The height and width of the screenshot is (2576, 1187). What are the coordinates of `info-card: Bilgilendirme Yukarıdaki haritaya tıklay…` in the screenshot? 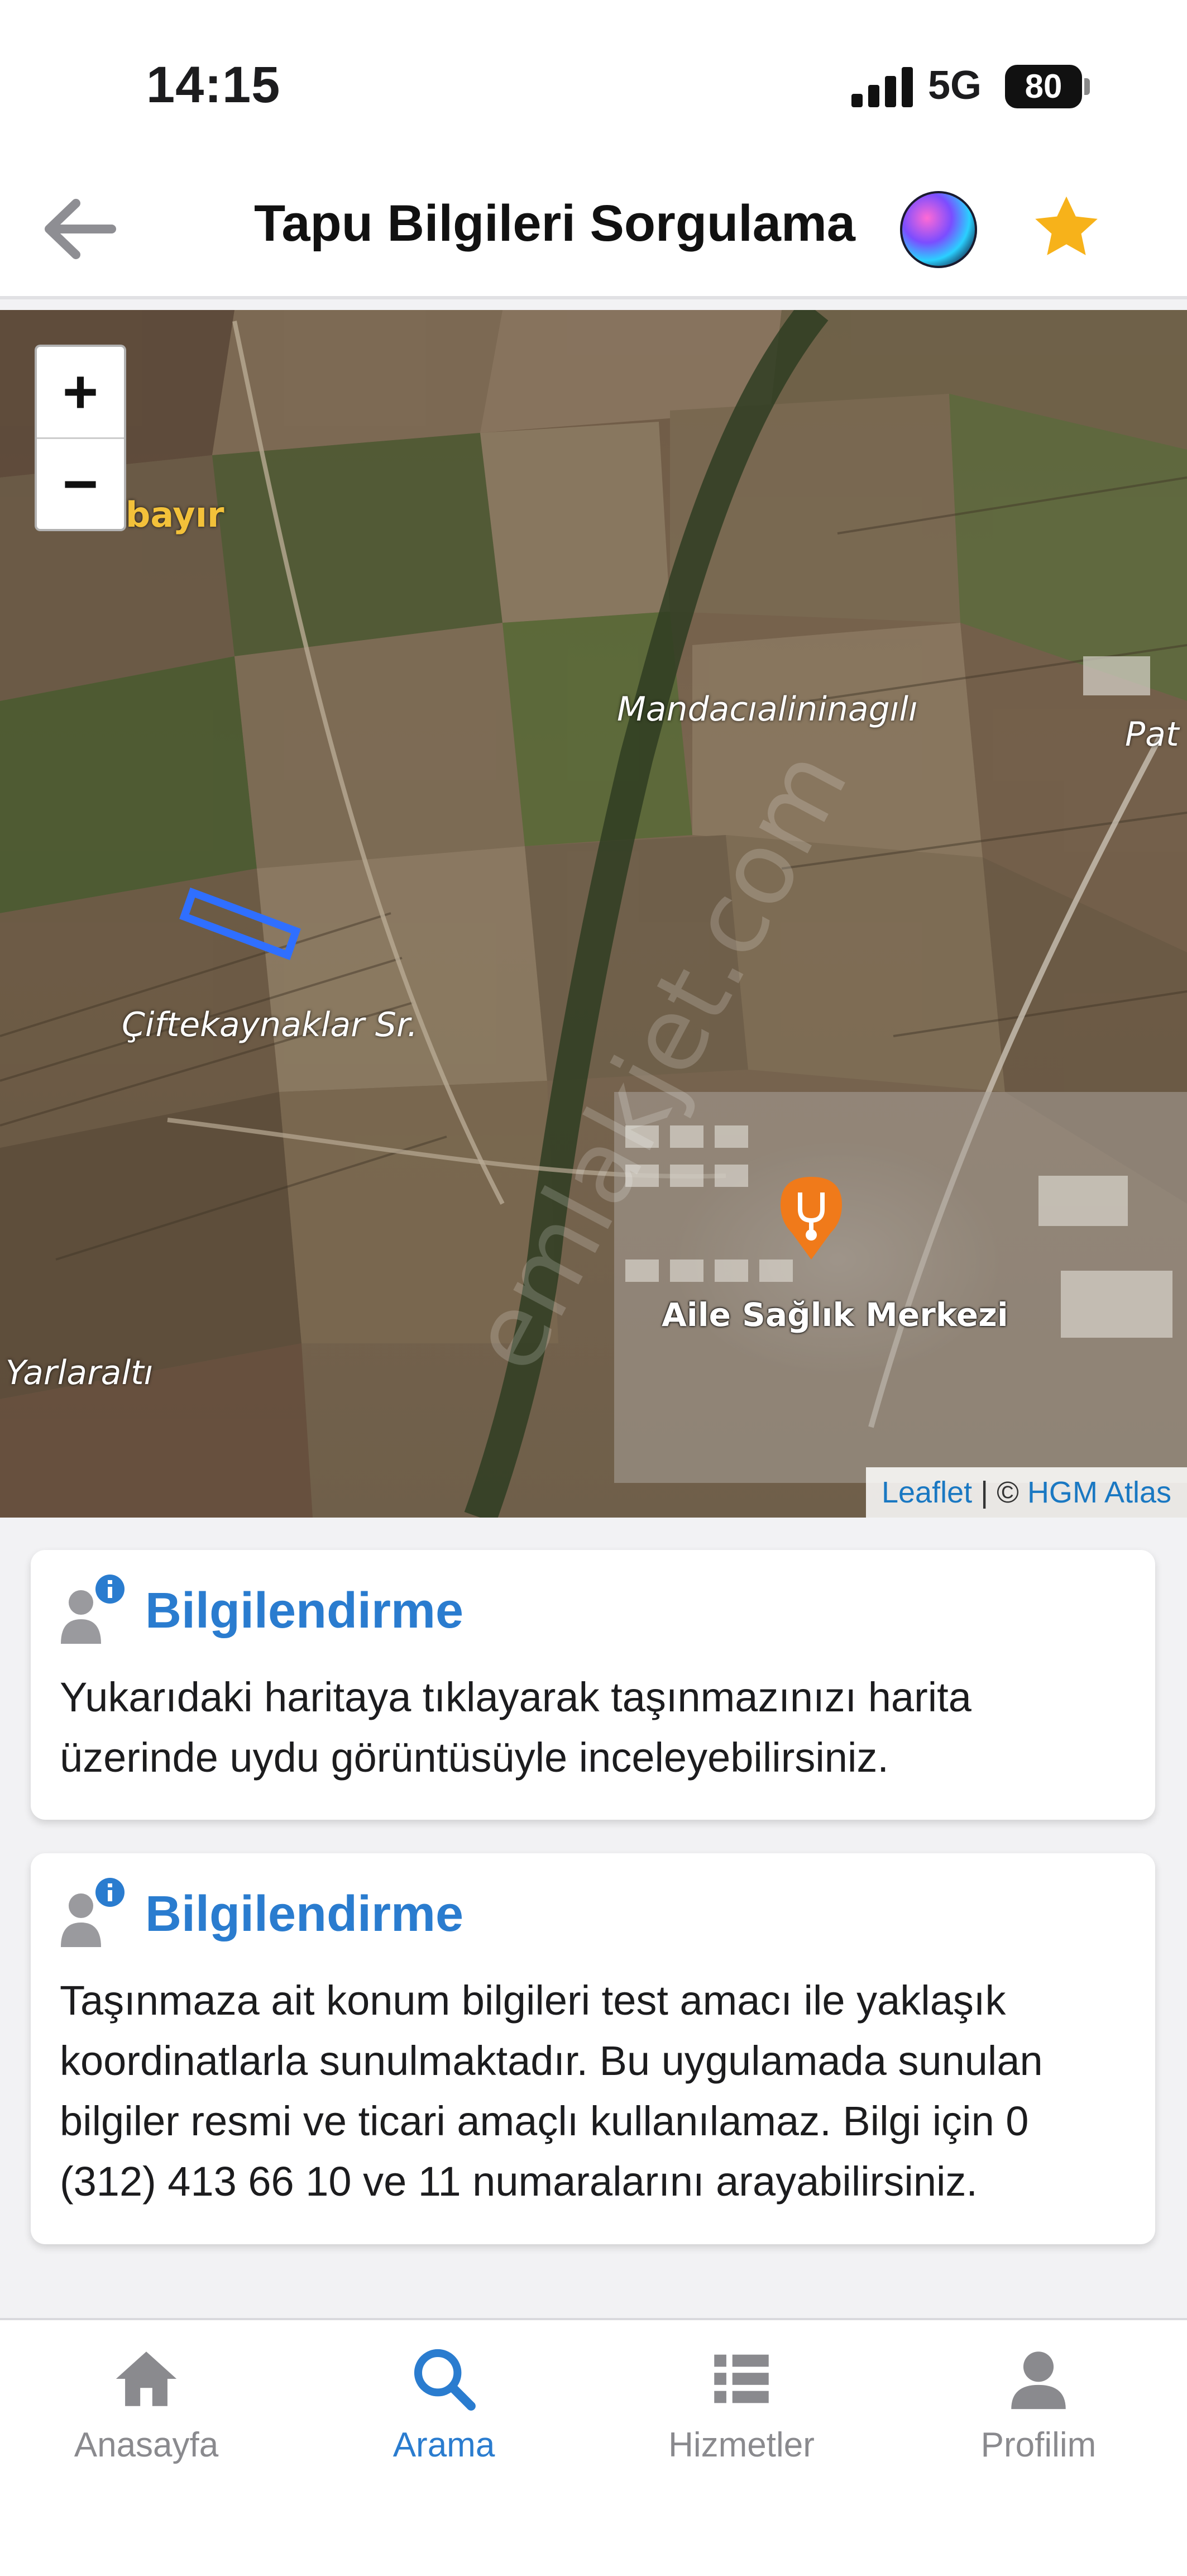 It's located at (593, 1685).